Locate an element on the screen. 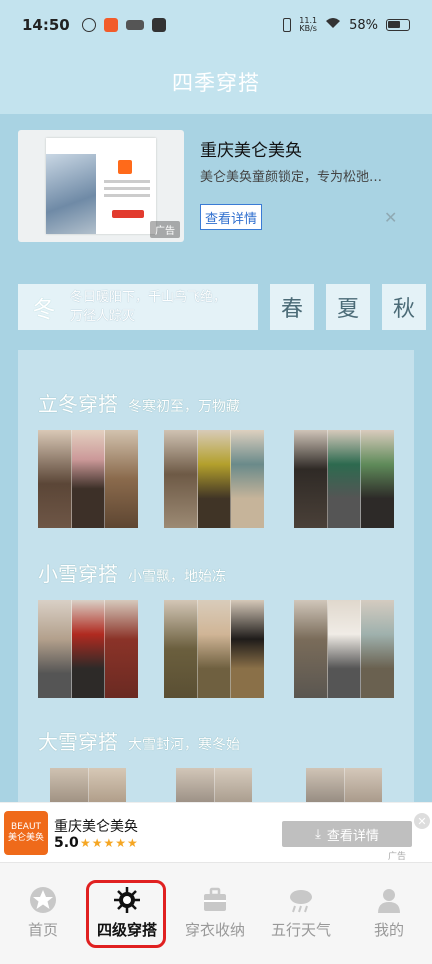 This screenshot has height=964, width=432. season-selector: 冬 冬日暖阳下，千山鸟飞绝， 万径人踪灭 春 夏 秋 is located at coordinates (225, 307).